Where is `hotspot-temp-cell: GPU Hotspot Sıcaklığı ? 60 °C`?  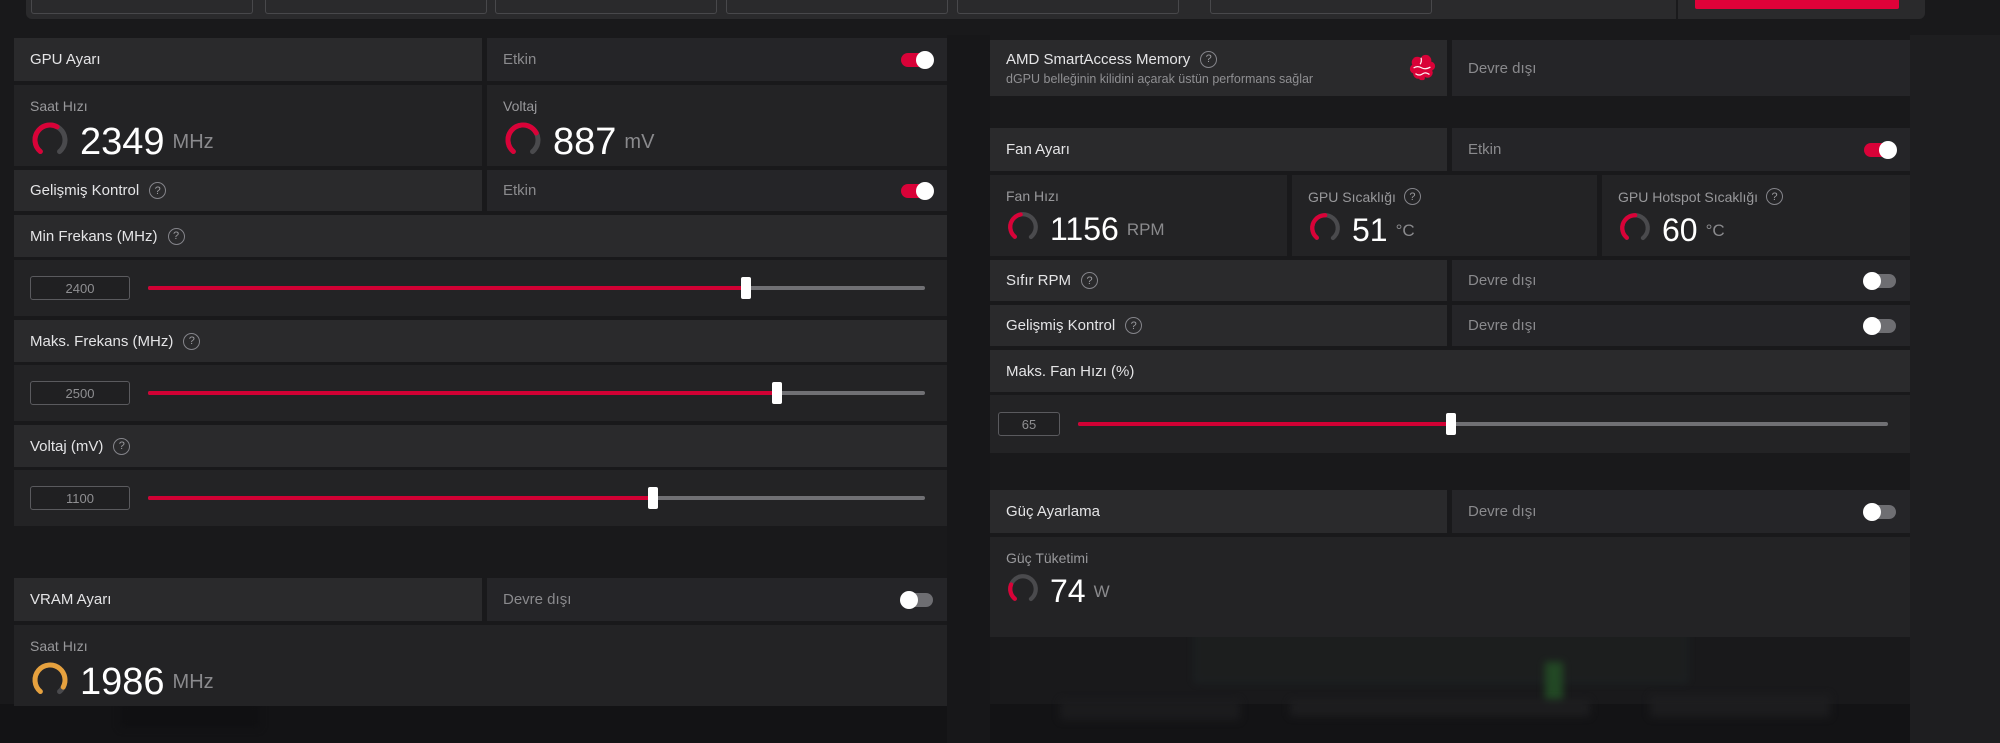
hotspot-temp-cell: GPU Hotspot Sıcaklığı ? 60 °C is located at coordinates (1756, 215).